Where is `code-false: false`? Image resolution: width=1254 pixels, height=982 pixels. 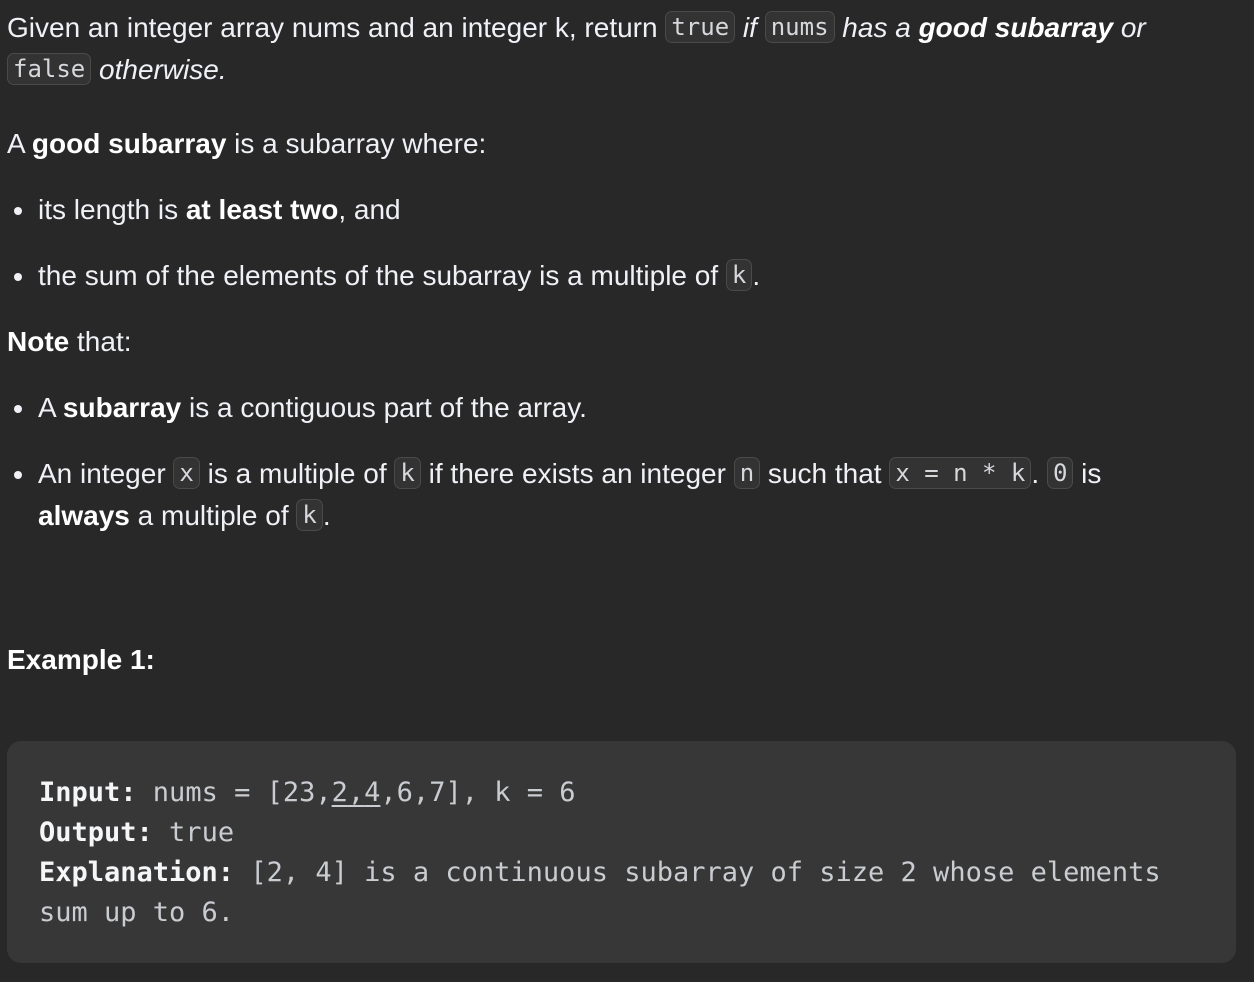 code-false: false is located at coordinates (49, 69).